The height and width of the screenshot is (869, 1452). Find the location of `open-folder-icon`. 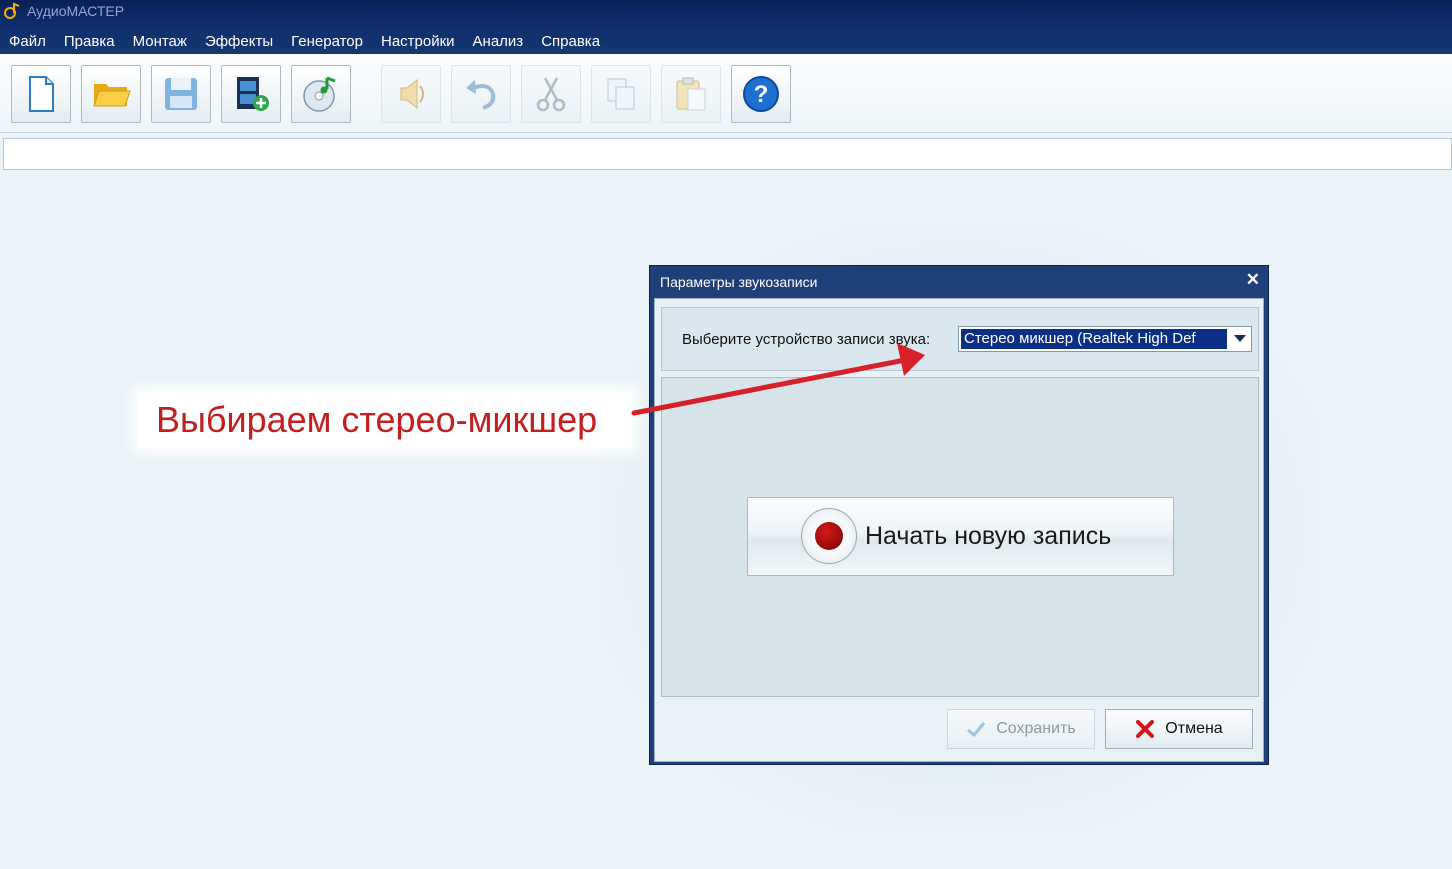

open-folder-icon is located at coordinates (112, 95).